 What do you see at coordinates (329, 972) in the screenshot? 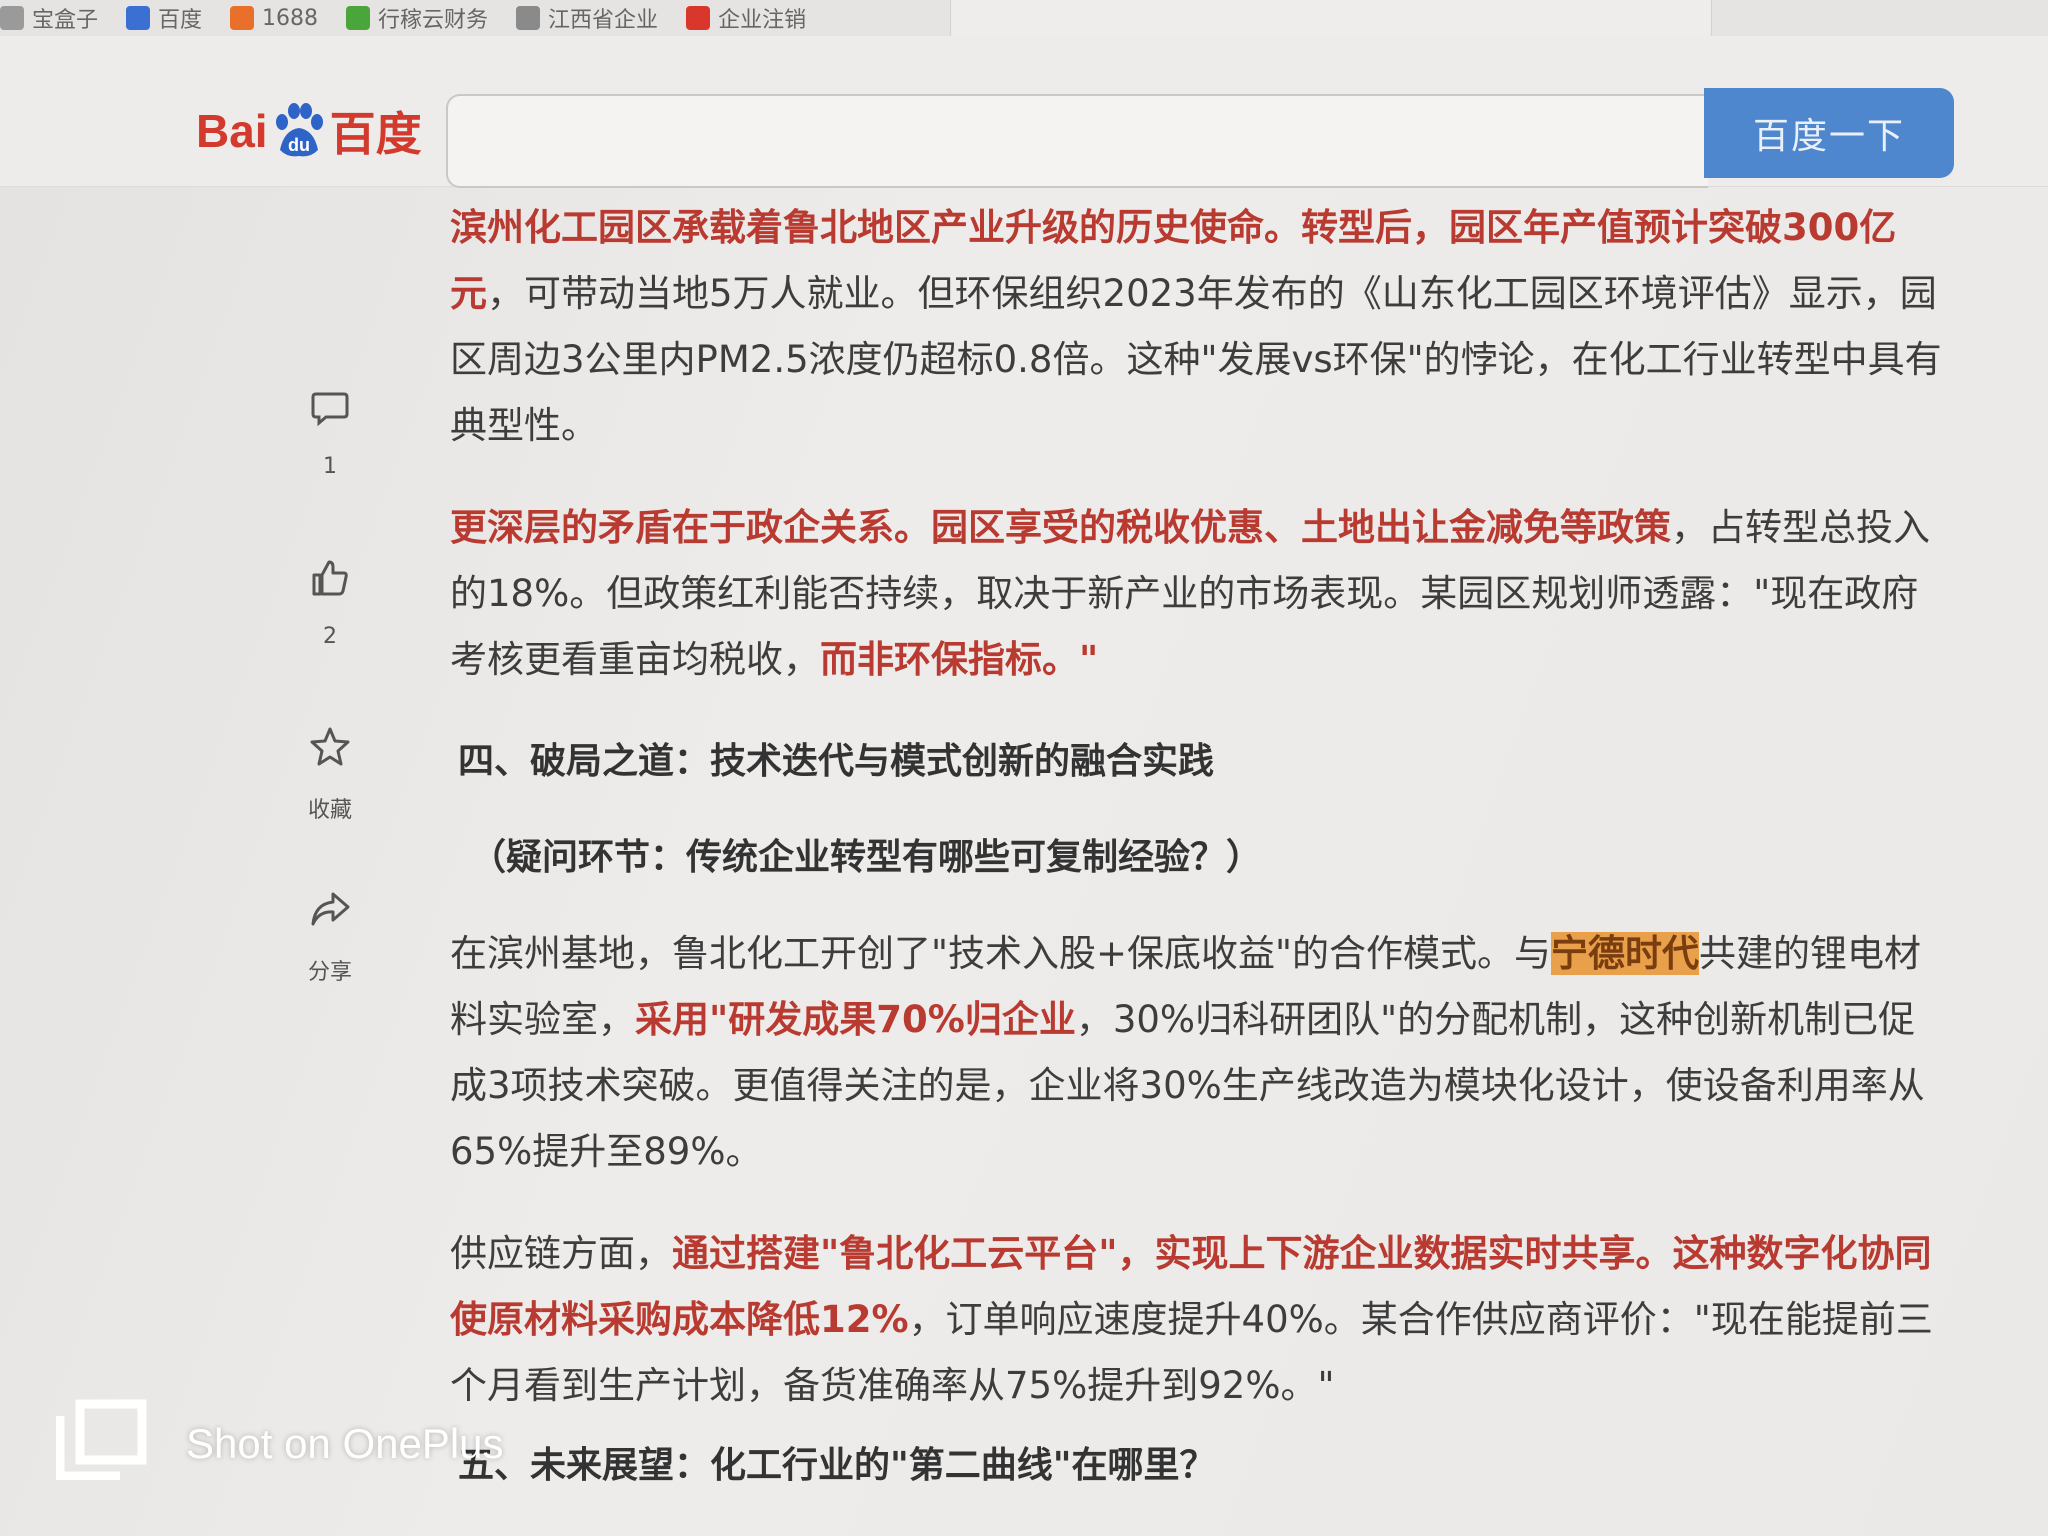
I see `share-label: 分享` at bounding box center [329, 972].